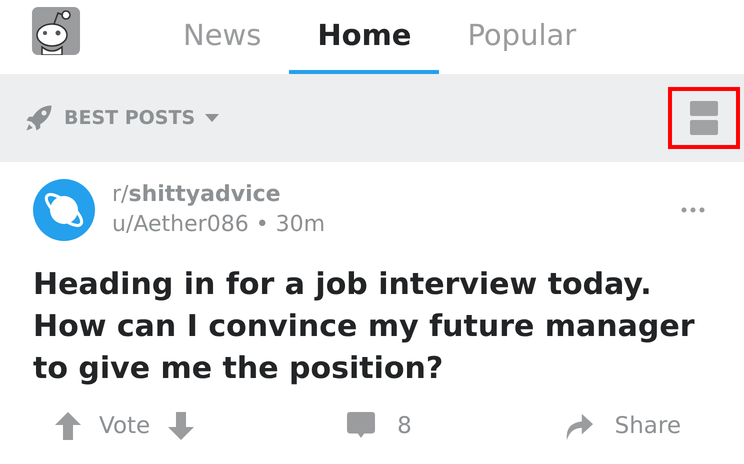  What do you see at coordinates (693, 210) in the screenshot?
I see `more-icon` at bounding box center [693, 210].